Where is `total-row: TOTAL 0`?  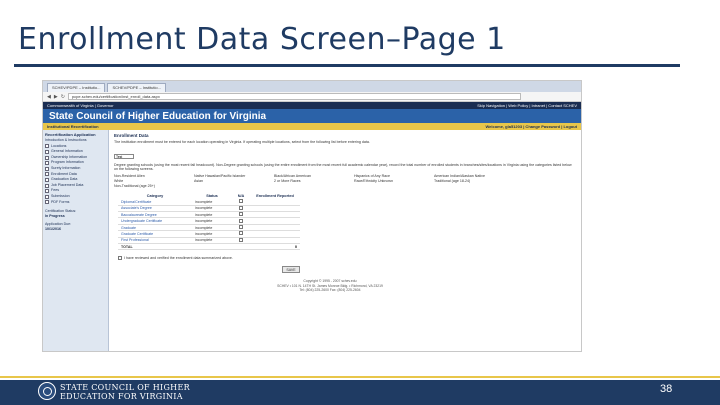
total-row: TOTAL 0 is located at coordinates (209, 247).